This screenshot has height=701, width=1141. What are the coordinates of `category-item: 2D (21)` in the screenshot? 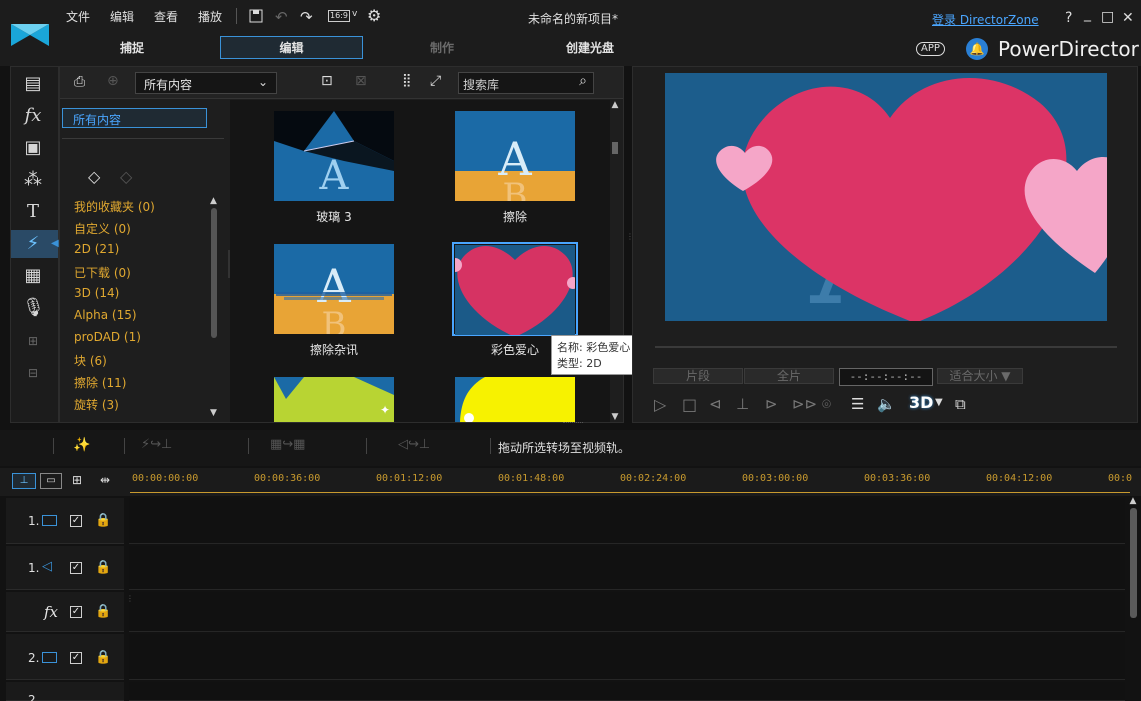 It's located at (96, 249).